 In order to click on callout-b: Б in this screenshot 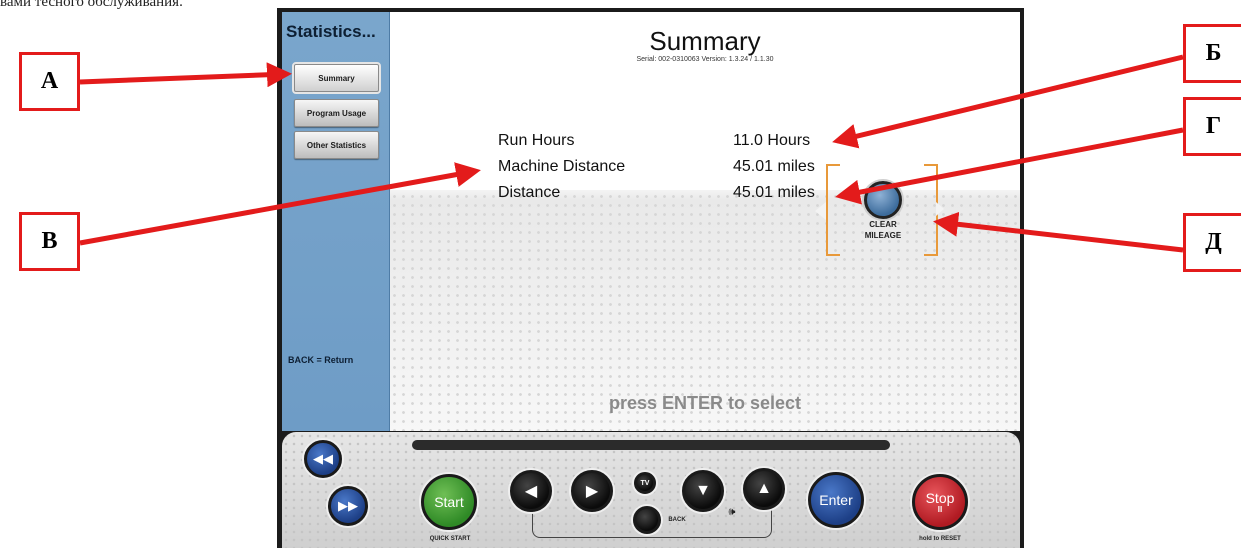, I will do `click(1212, 53)`.